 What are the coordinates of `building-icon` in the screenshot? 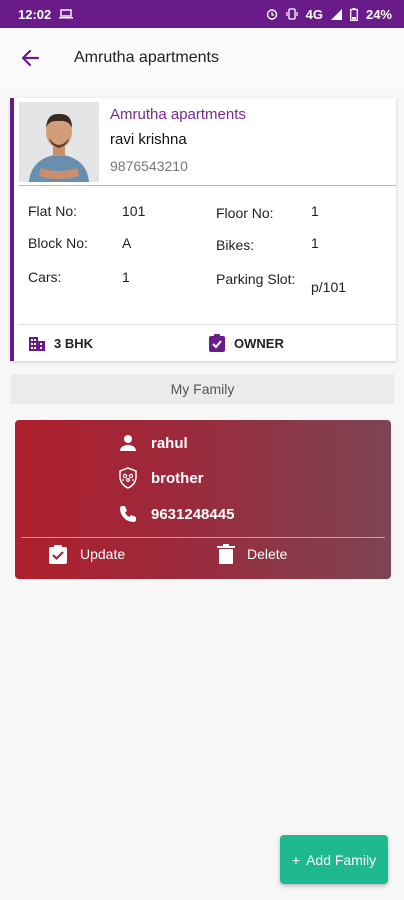 It's located at (37, 344).